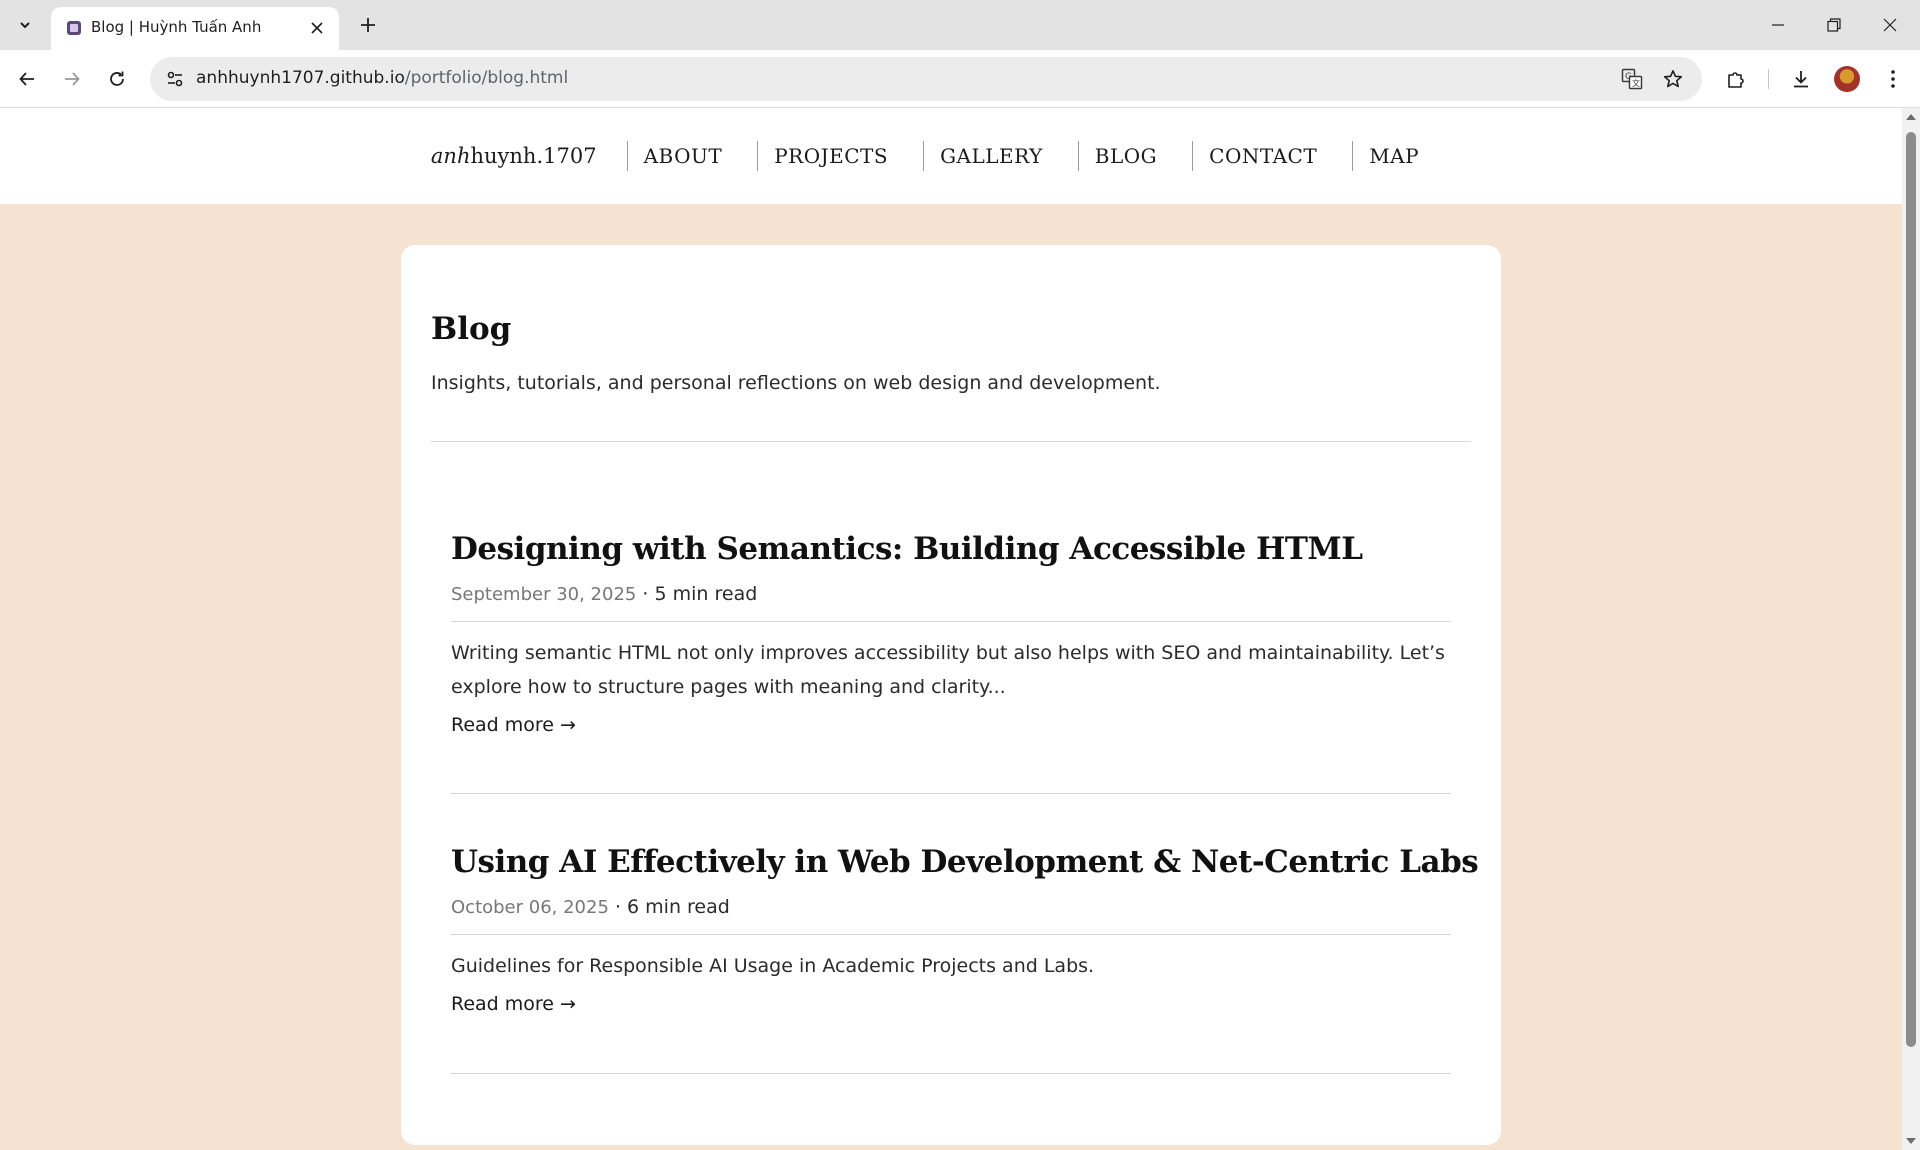 Image resolution: width=1920 pixels, height=1150 pixels. I want to click on translate-icon: G文, so click(1632, 79).